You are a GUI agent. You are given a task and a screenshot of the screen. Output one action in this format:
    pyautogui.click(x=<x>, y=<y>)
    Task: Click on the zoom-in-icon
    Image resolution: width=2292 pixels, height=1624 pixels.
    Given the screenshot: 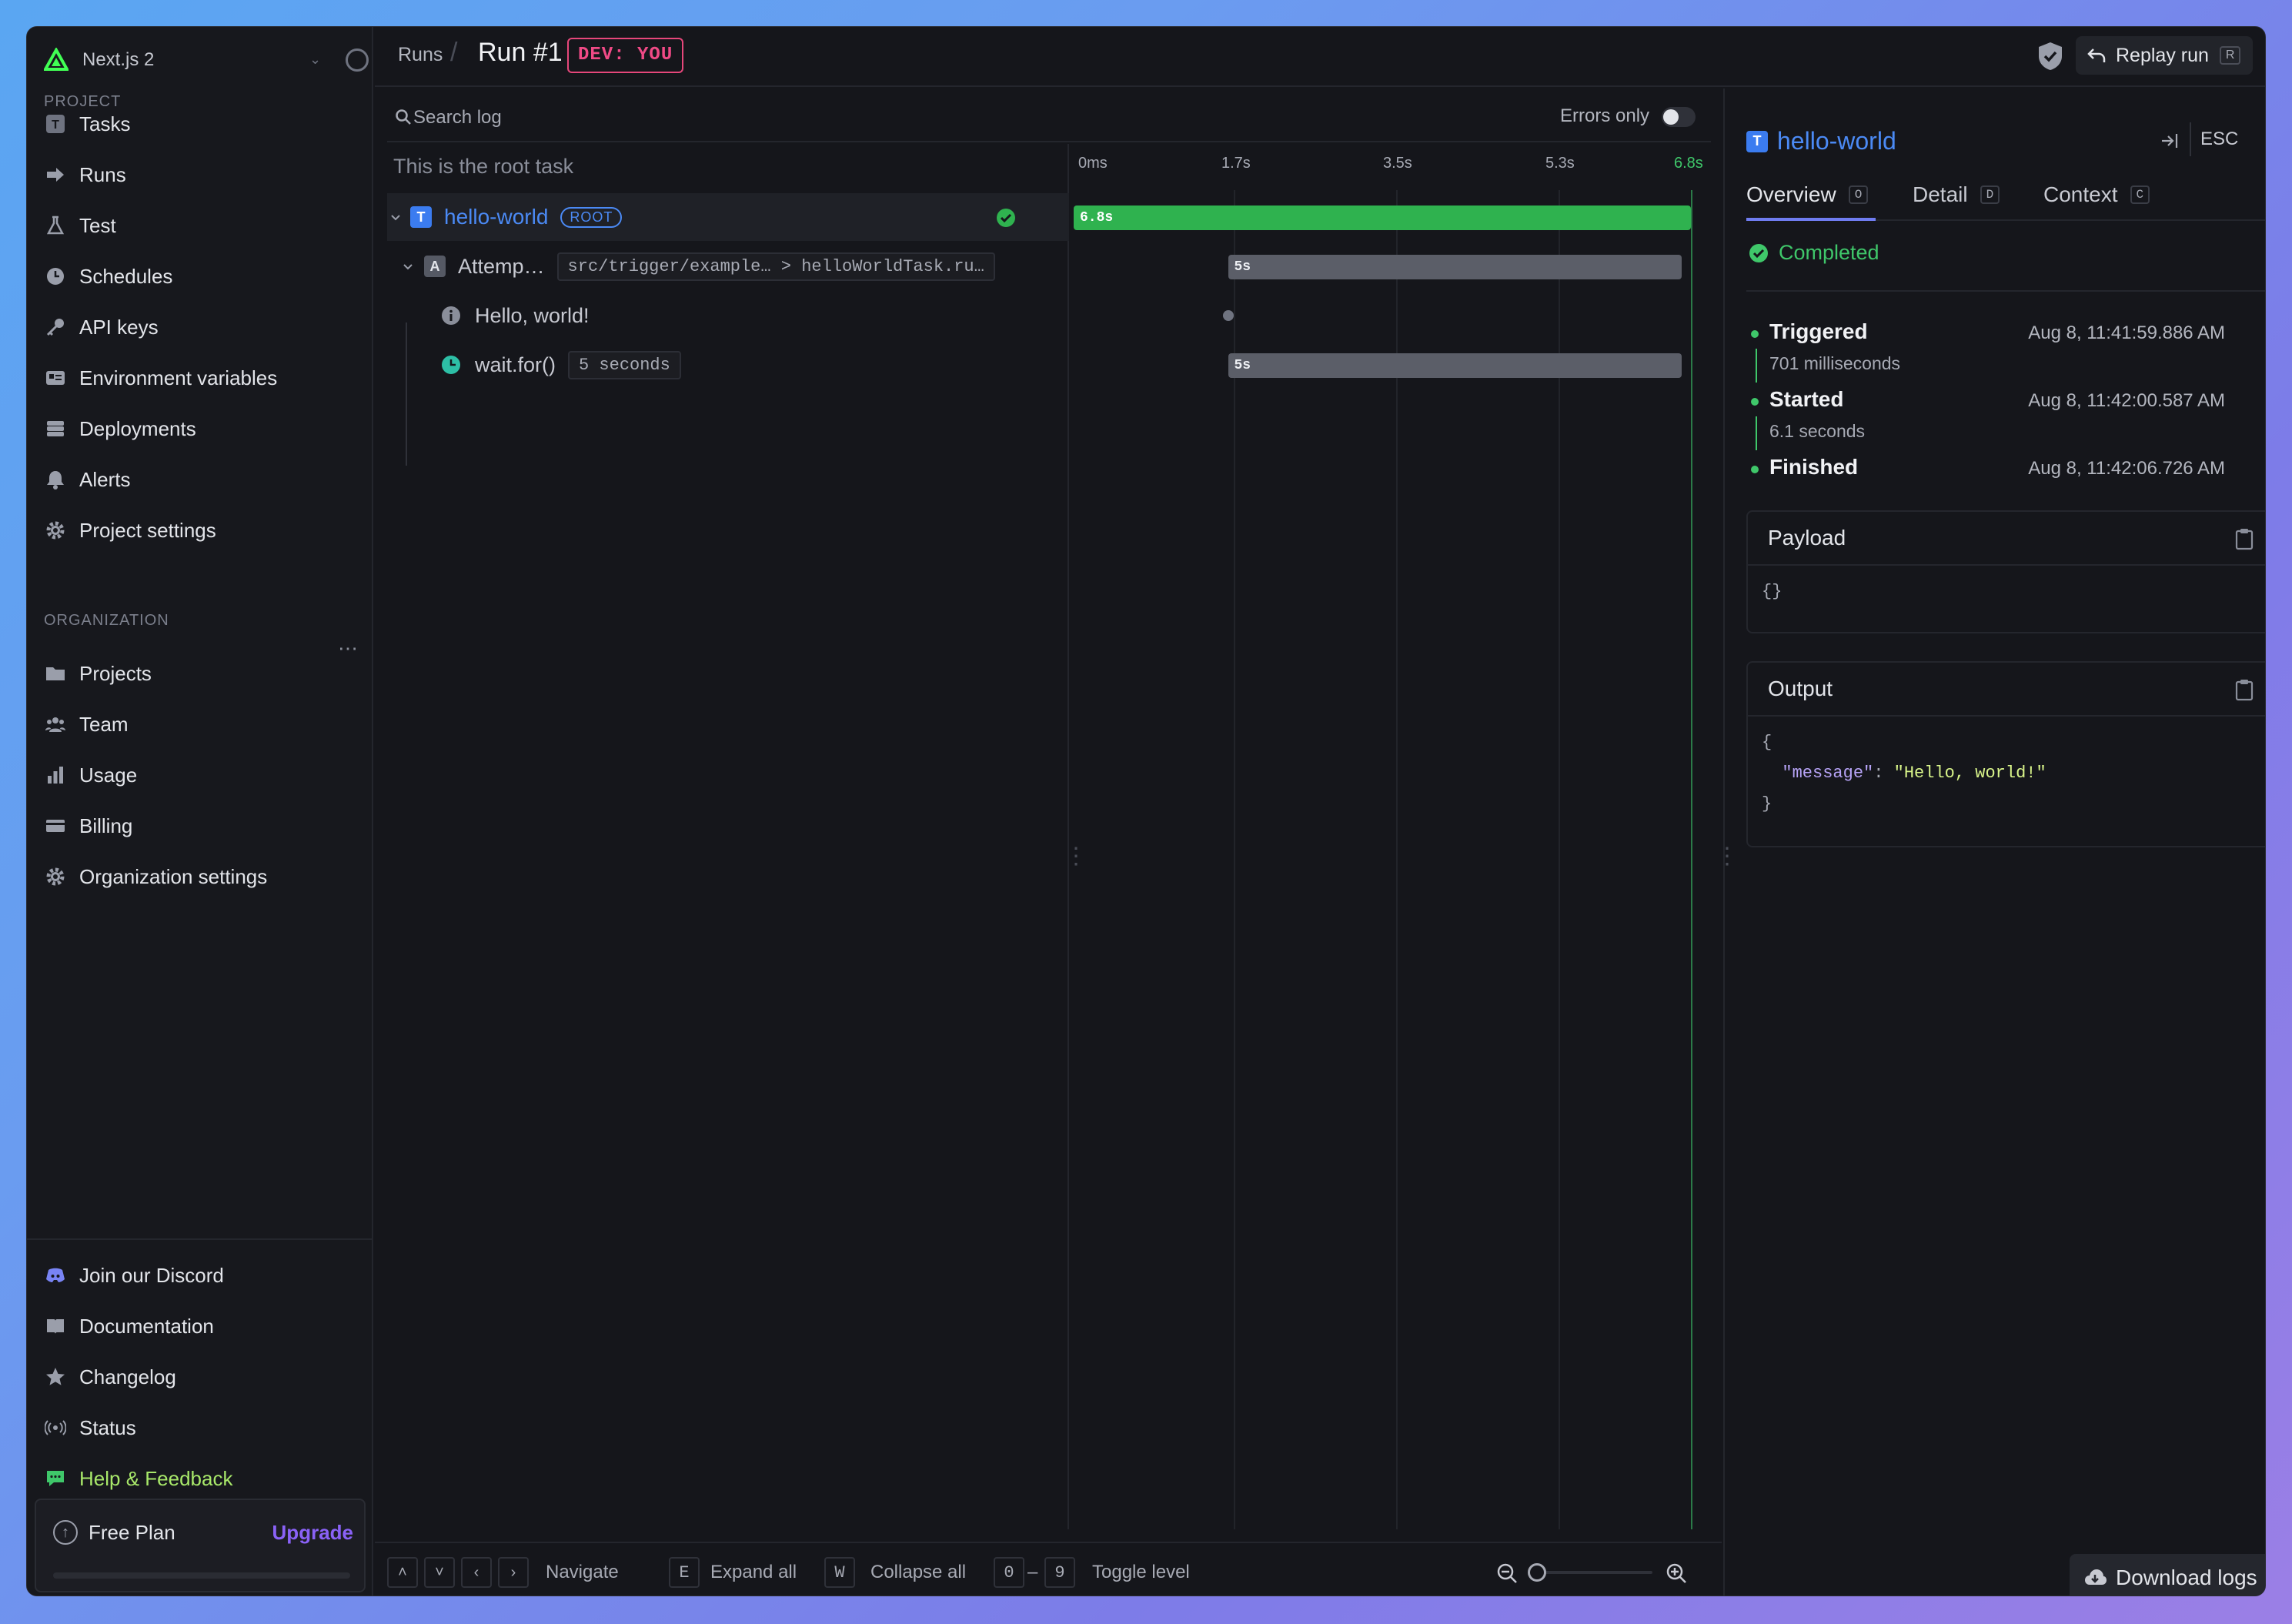 What is the action you would take?
    pyautogui.click(x=1676, y=1573)
    